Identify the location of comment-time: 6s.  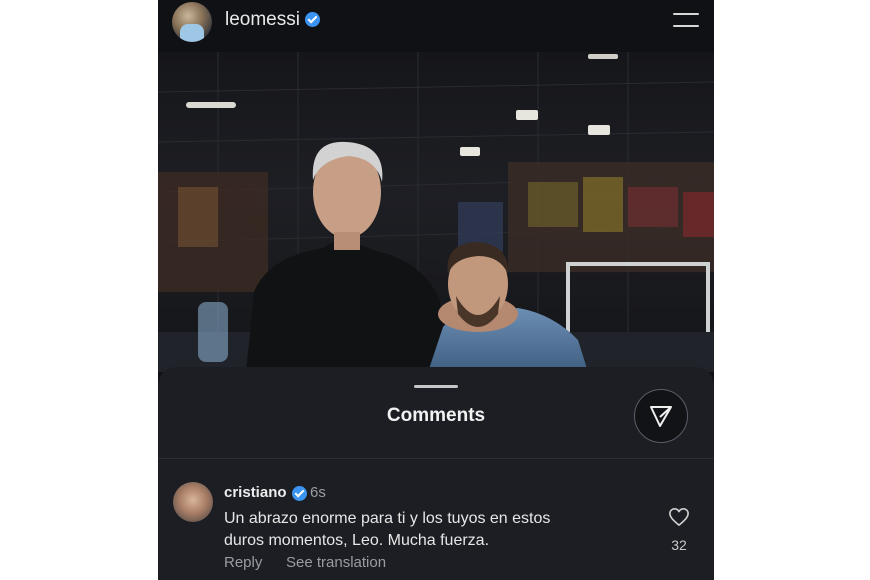
(318, 492).